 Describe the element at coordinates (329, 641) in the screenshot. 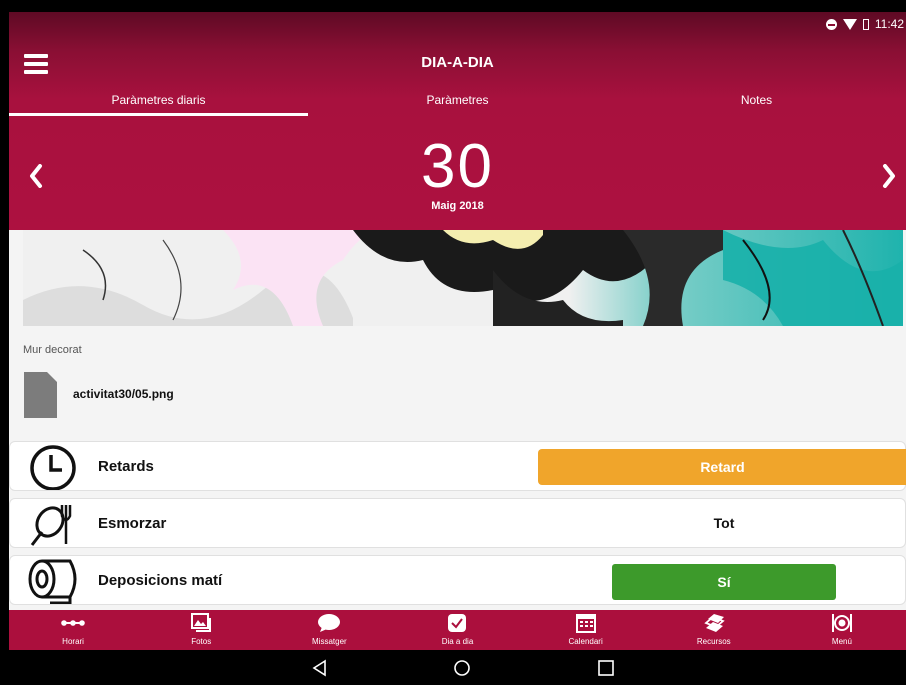

I see `nav-label: Missatger` at that location.